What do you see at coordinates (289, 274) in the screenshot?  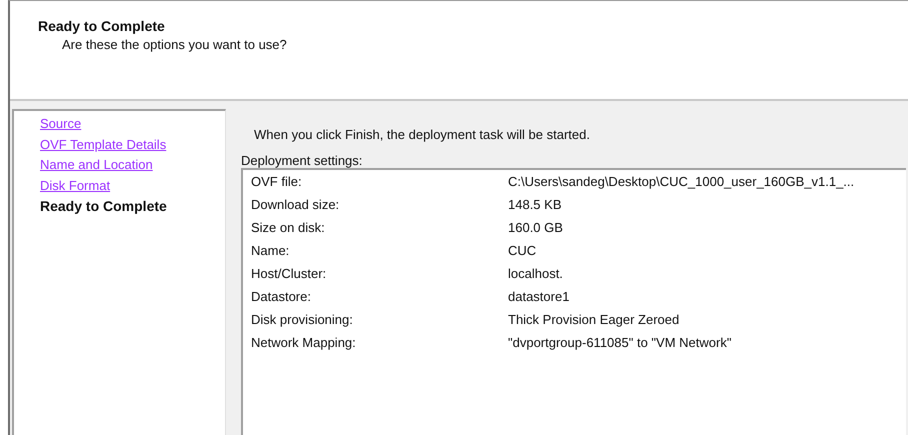 I see `setting-name: Host/Cluster:` at bounding box center [289, 274].